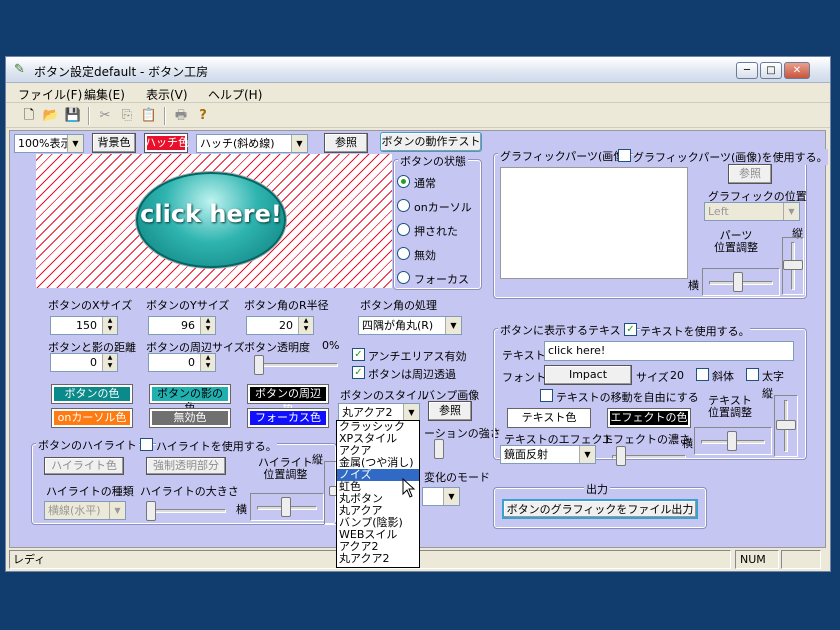  I want to click on print-icon: 🖶, so click(181, 116).